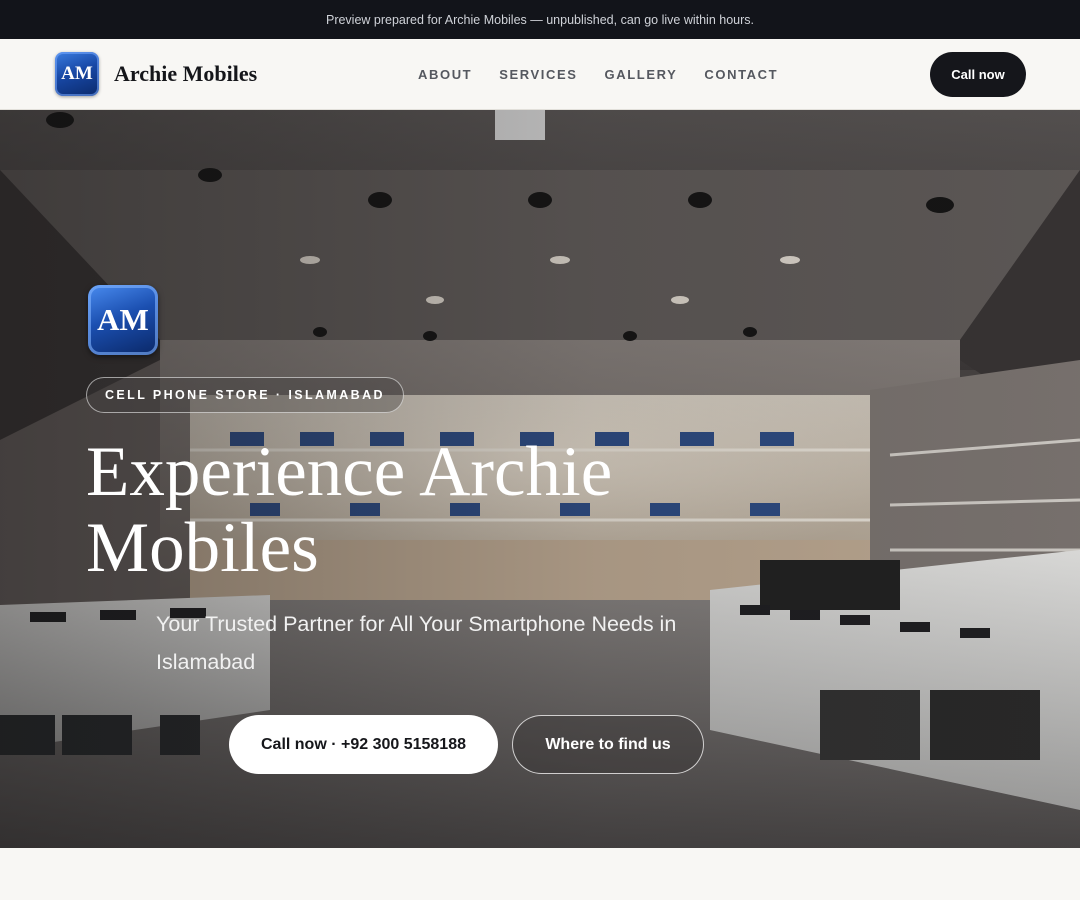 This screenshot has width=1080, height=900. Describe the element at coordinates (641, 74) in the screenshot. I see `nav-gallery: GALLERY` at that location.